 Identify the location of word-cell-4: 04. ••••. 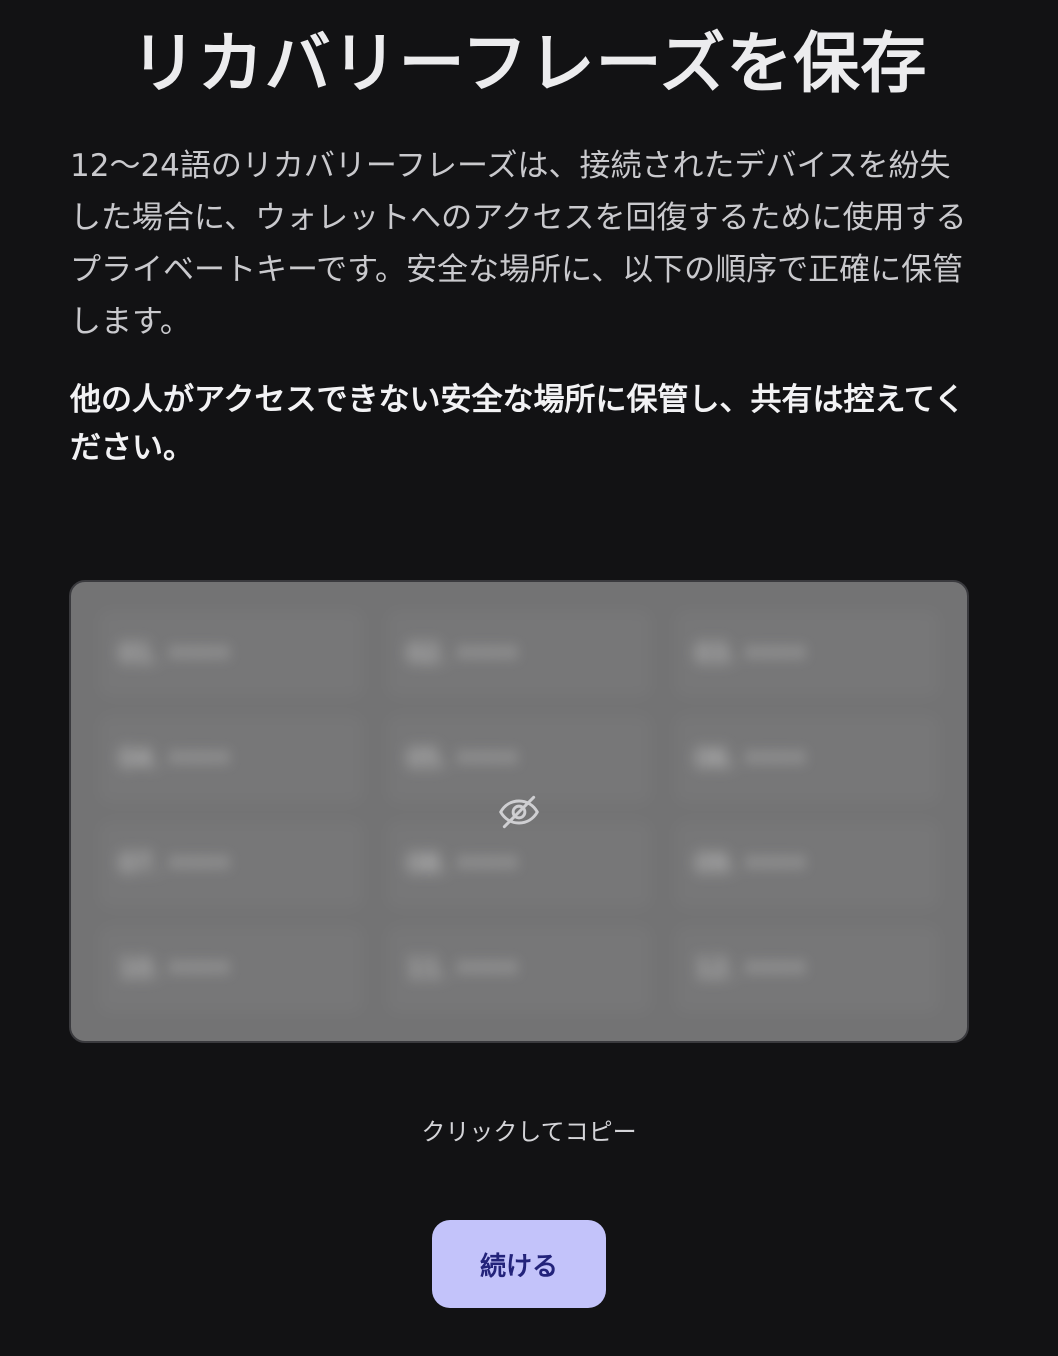
(231, 758).